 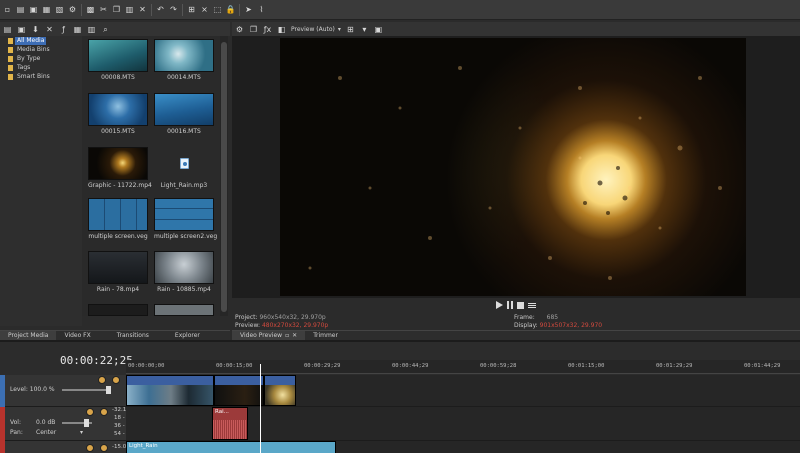 What do you see at coordinates (260, 408) in the screenshot?
I see `playhead` at bounding box center [260, 408].